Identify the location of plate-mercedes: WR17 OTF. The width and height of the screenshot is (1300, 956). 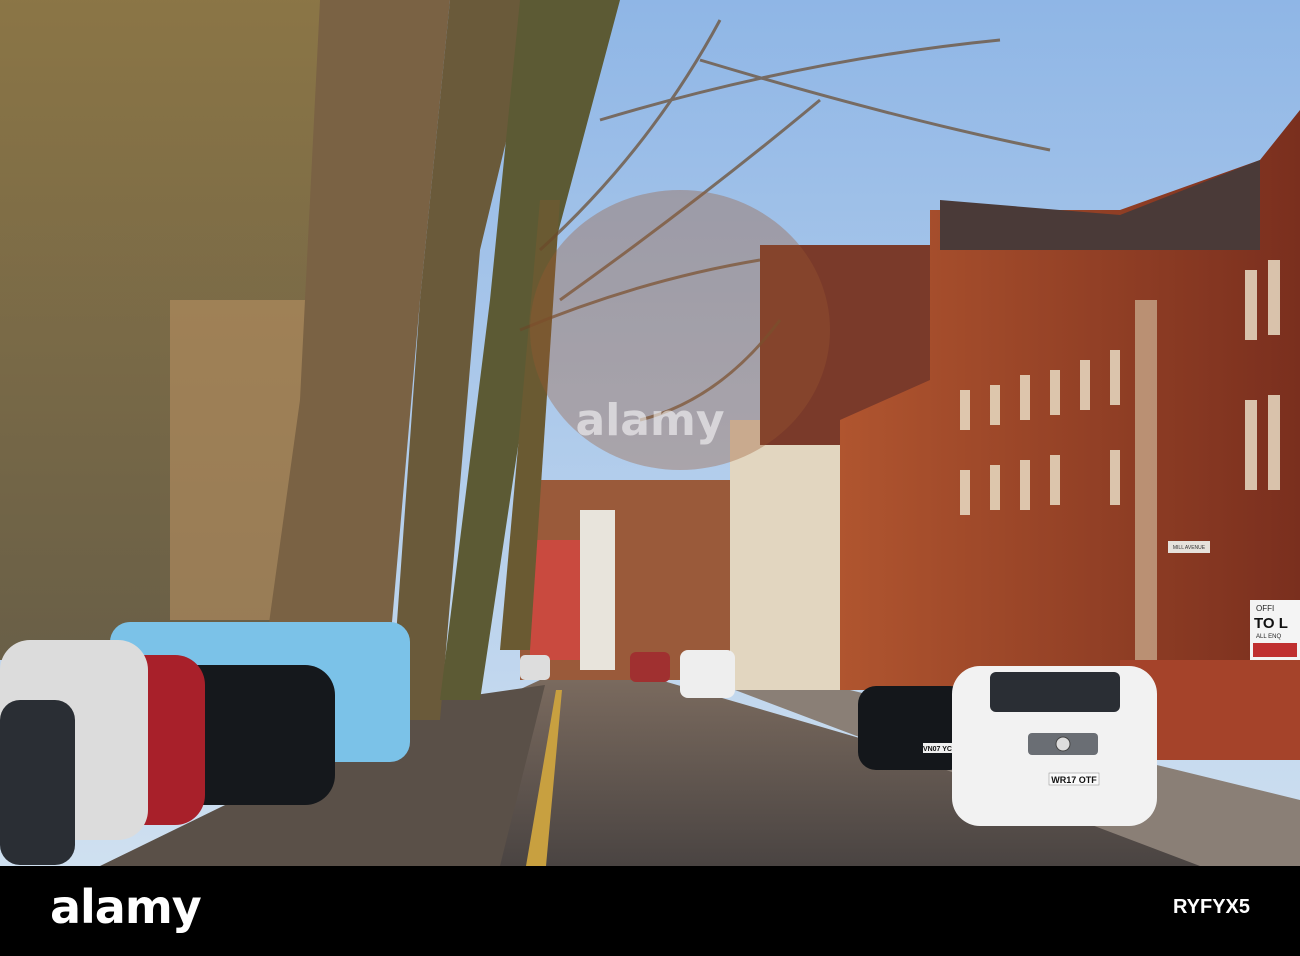
(1074, 780).